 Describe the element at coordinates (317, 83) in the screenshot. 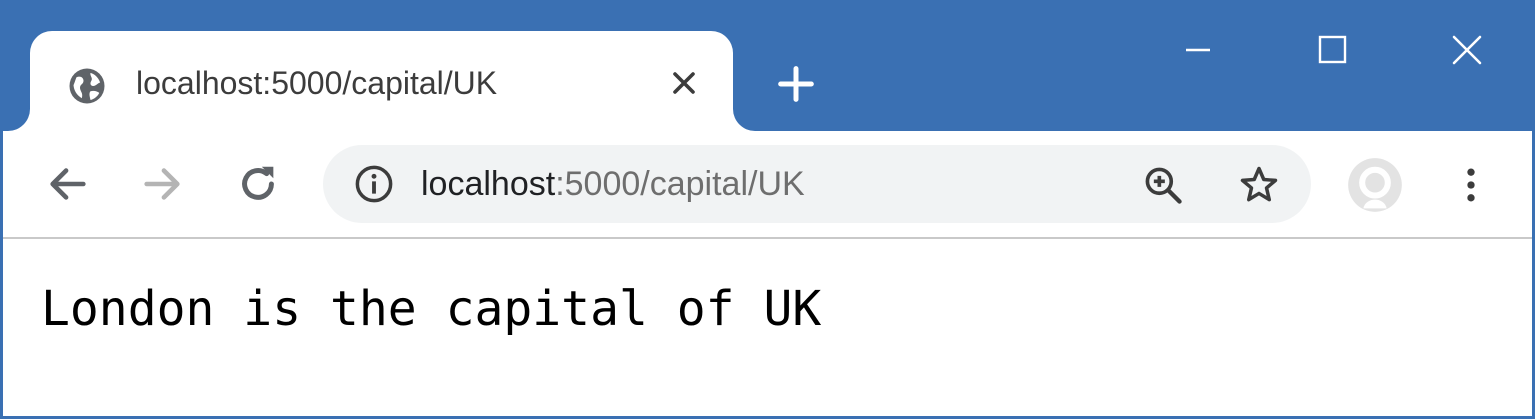

I see `tab-title: localhost:5000/capital/UK` at that location.